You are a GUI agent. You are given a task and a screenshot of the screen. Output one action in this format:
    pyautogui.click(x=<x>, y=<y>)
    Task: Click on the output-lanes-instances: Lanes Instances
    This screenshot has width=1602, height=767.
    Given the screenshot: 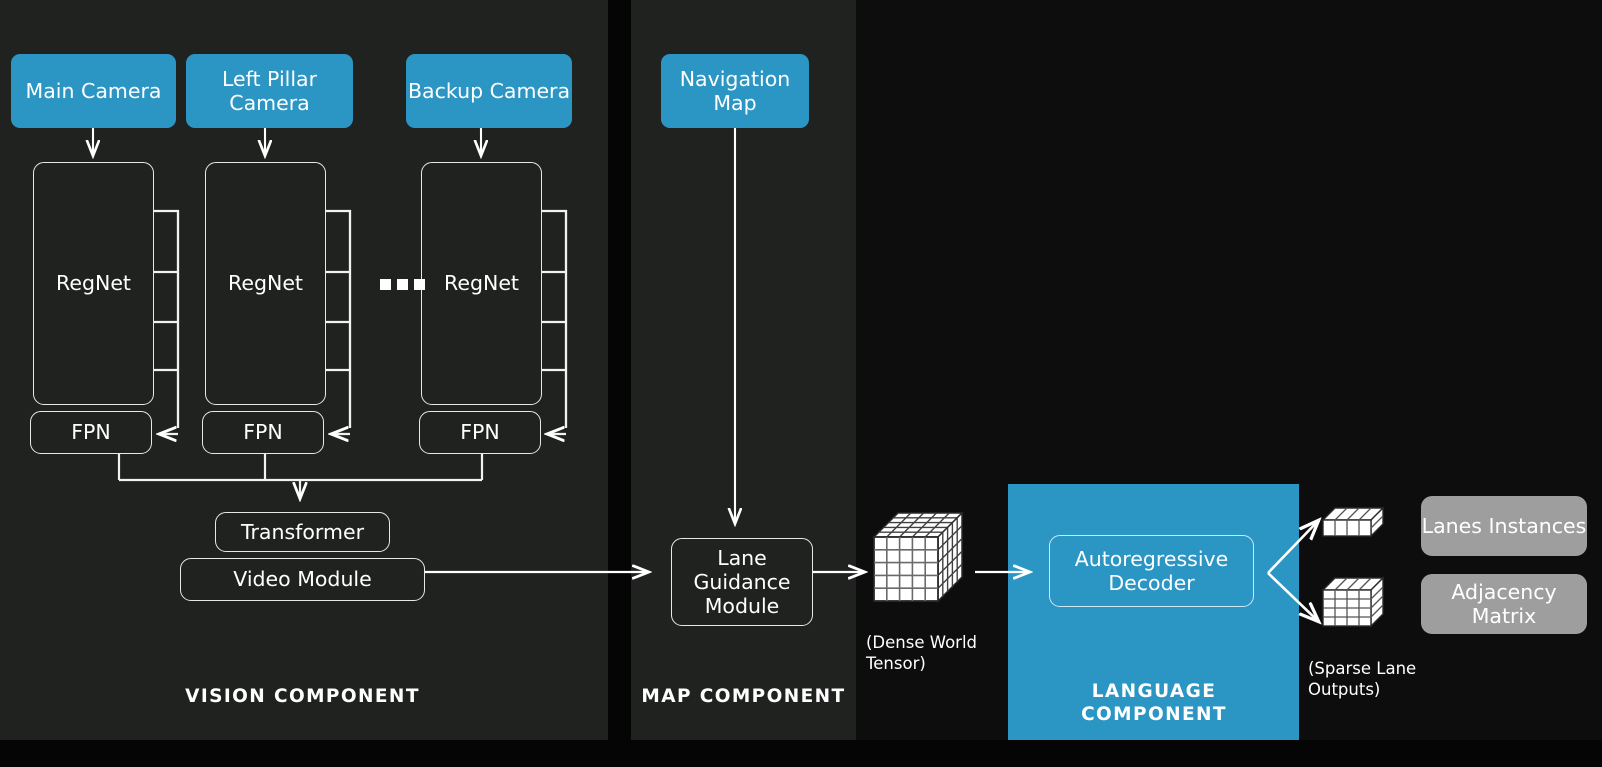 What is the action you would take?
    pyautogui.click(x=1504, y=526)
    